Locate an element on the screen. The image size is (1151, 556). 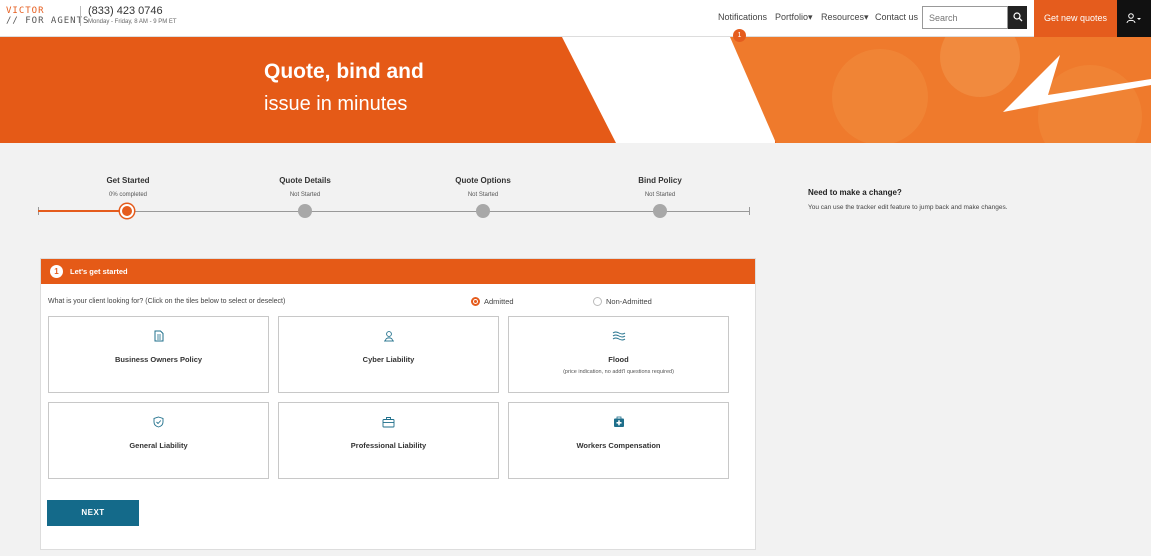
tracker-step-name: Get Started is located at coordinates (128, 180).